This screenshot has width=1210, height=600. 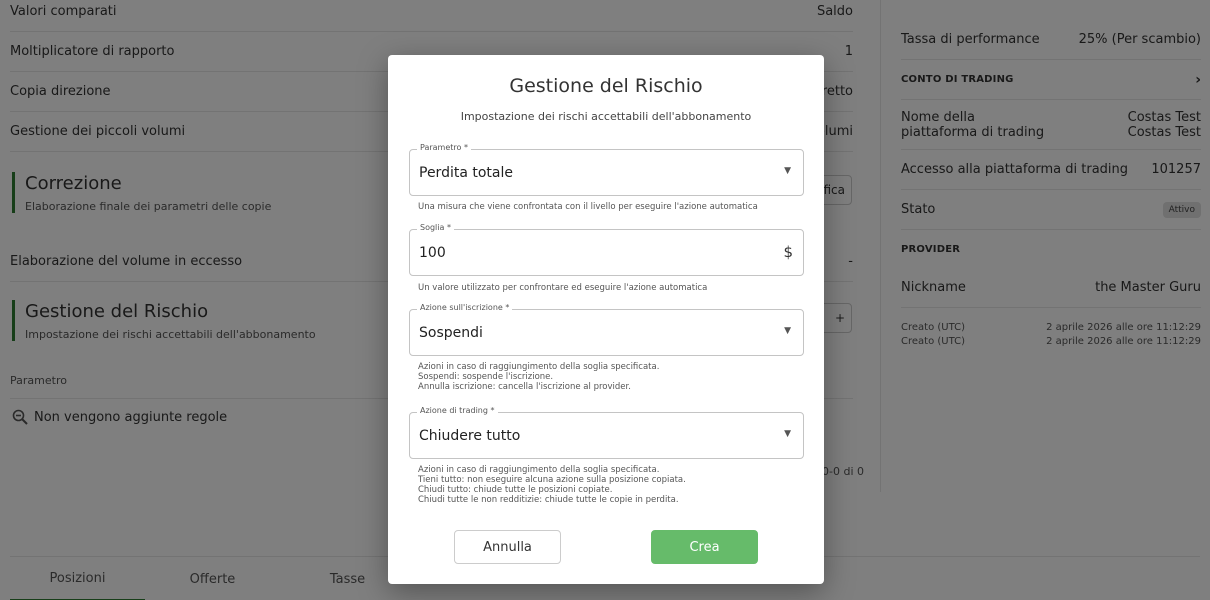 I want to click on field-value: 100, so click(x=432, y=253).